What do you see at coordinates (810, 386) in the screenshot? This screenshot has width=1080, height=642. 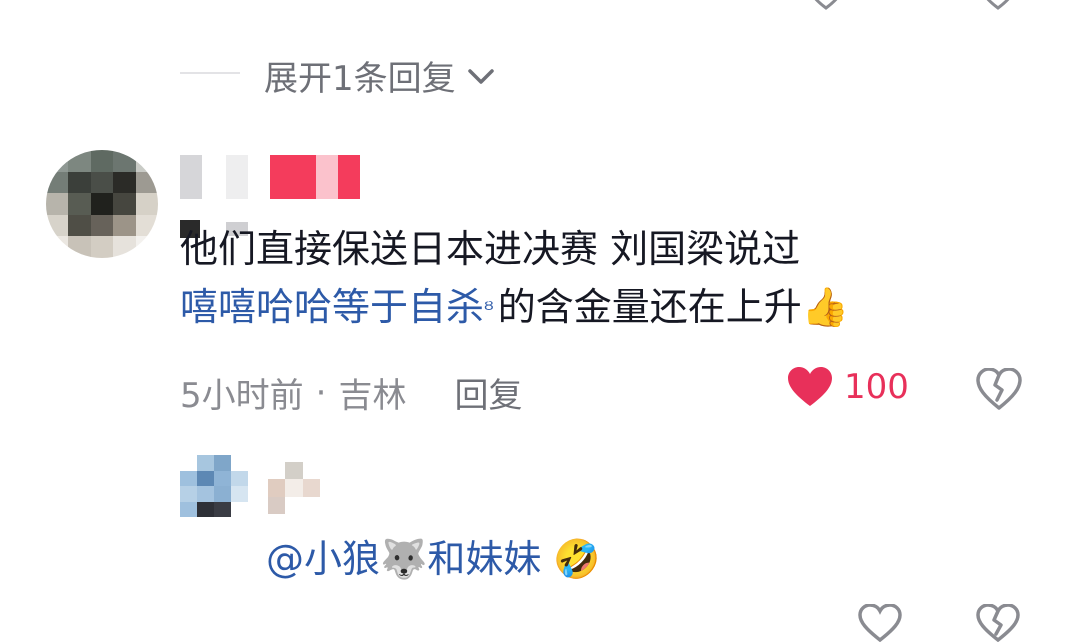 I see `heart-filled-icon` at bounding box center [810, 386].